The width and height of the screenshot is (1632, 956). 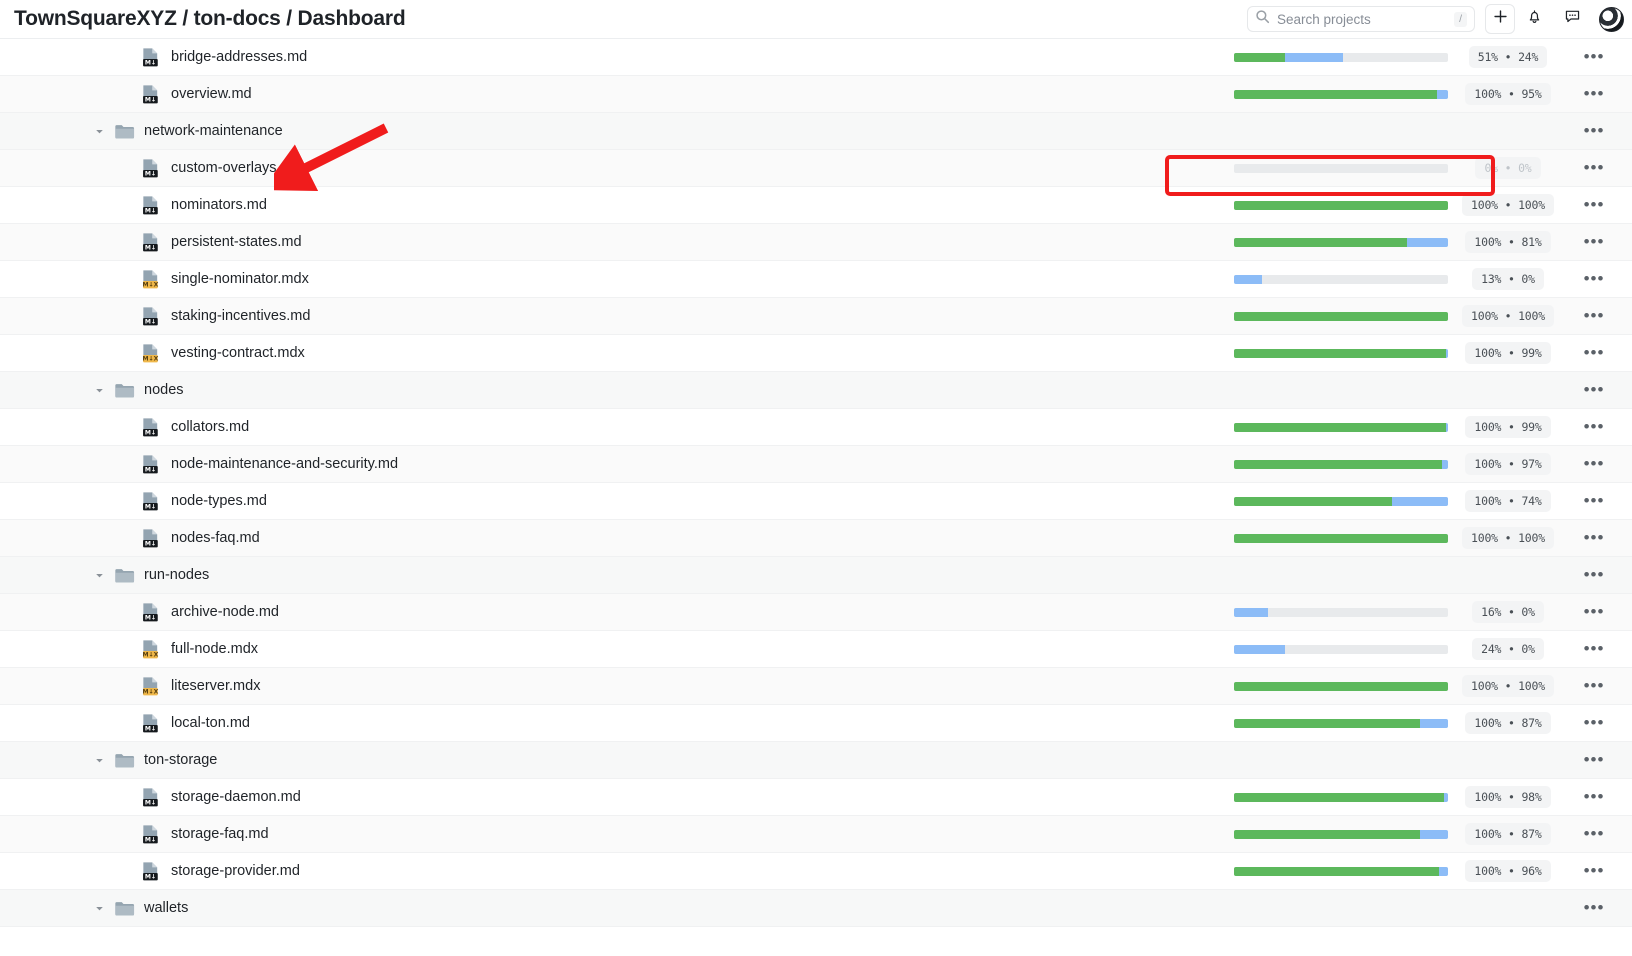 What do you see at coordinates (816, 871) in the screenshot?
I see `file-row: M↓ storage-provider.md 100% • 96% •••` at bounding box center [816, 871].